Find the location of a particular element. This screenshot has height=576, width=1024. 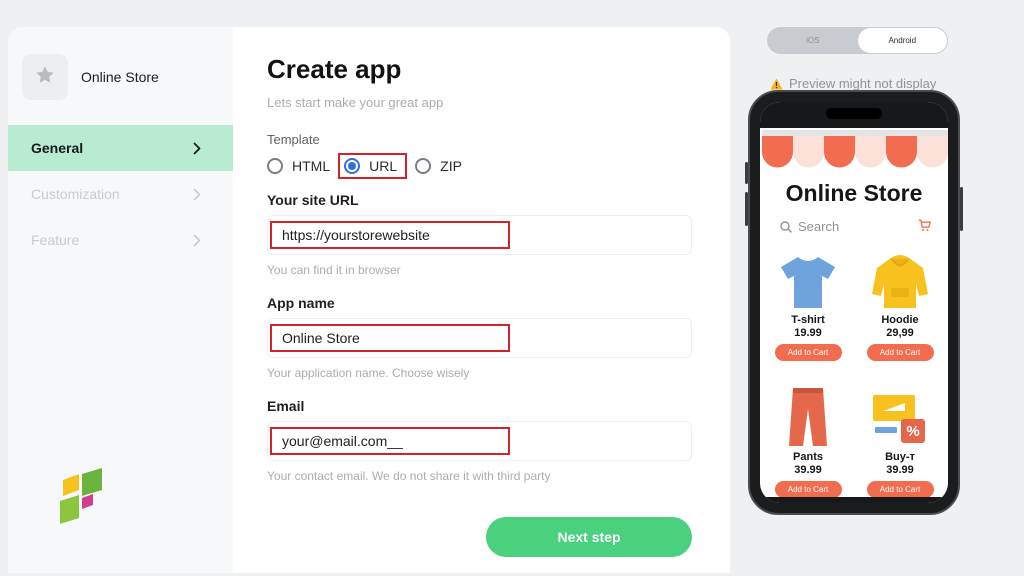

product-card: Pants 39.99 Add to Cart is located at coordinates (808, 441).